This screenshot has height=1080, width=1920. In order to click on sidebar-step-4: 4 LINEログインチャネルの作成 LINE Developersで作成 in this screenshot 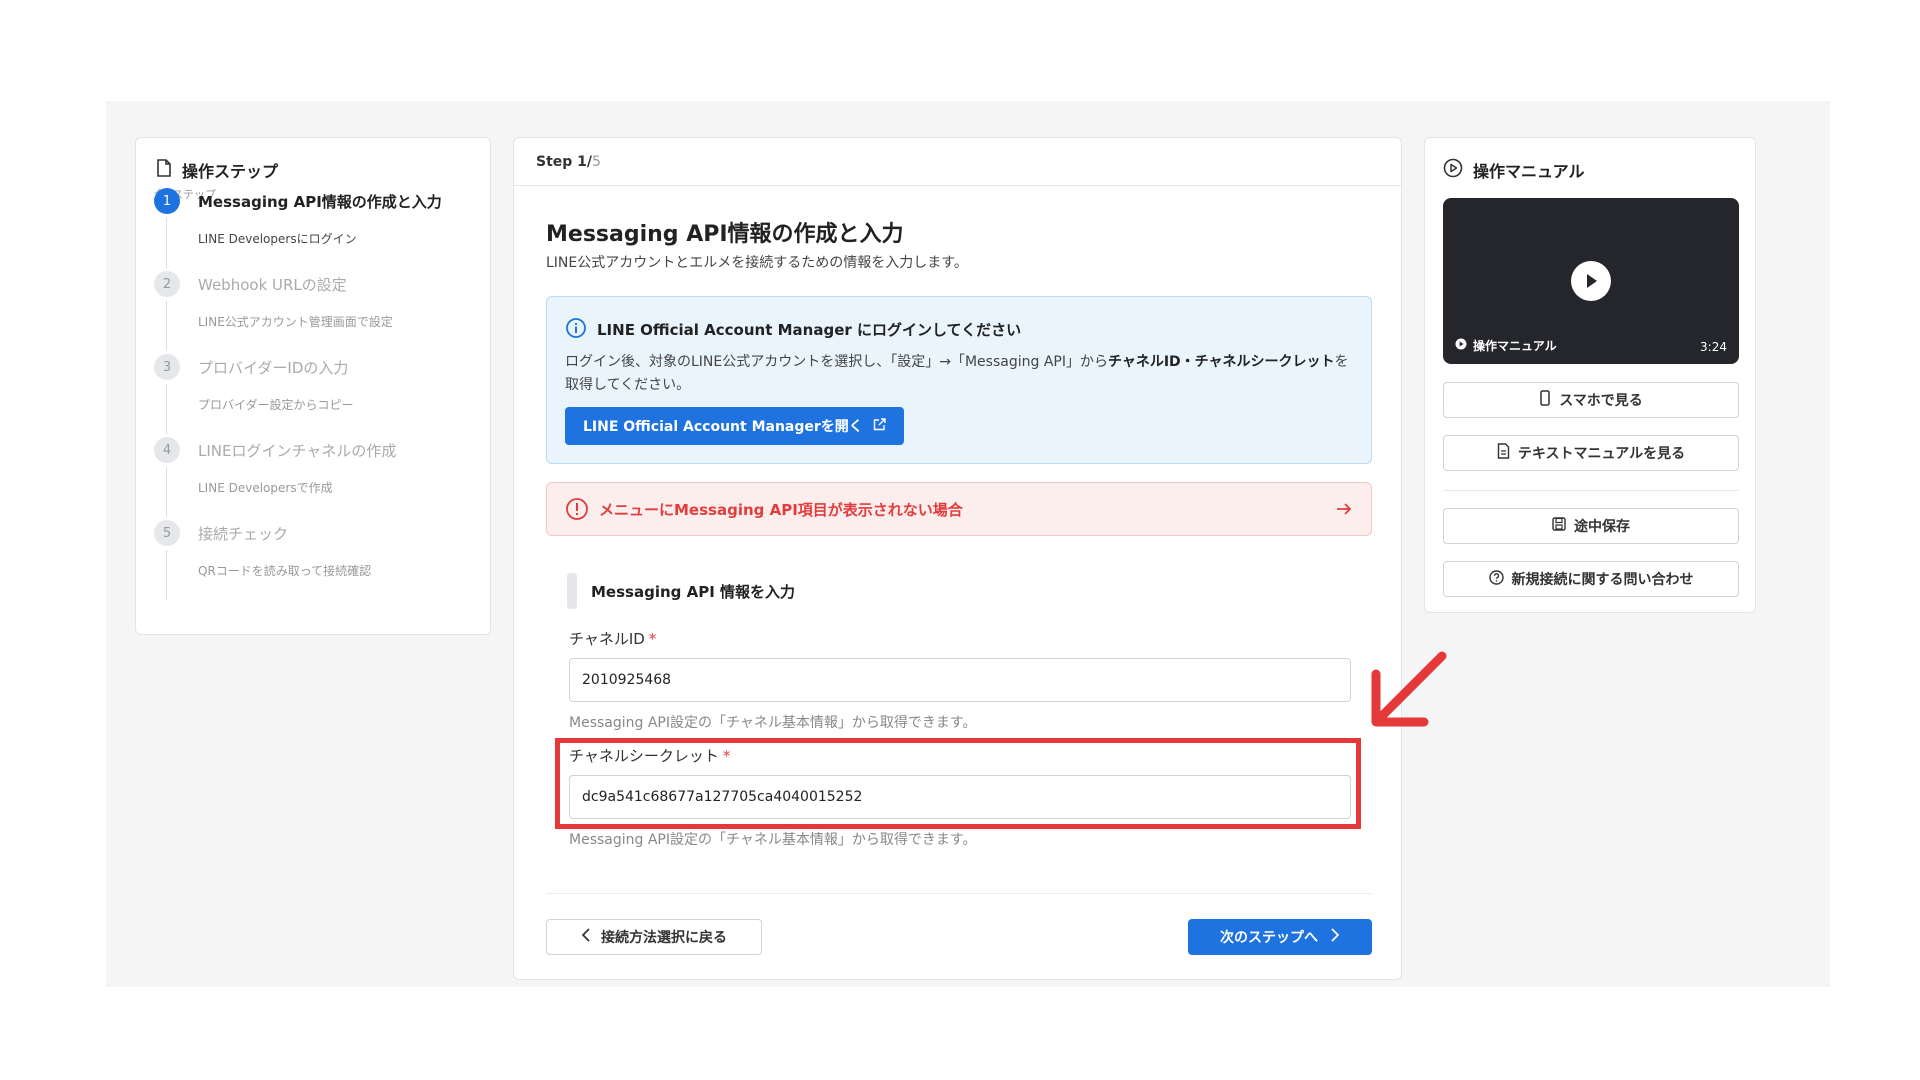, I will do `click(319, 477)`.